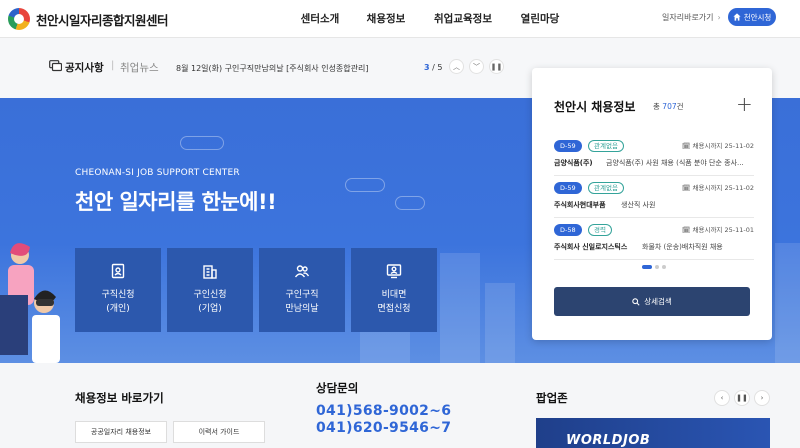 This screenshot has height=448, width=800. I want to click on carousel-dots, so click(654, 267).